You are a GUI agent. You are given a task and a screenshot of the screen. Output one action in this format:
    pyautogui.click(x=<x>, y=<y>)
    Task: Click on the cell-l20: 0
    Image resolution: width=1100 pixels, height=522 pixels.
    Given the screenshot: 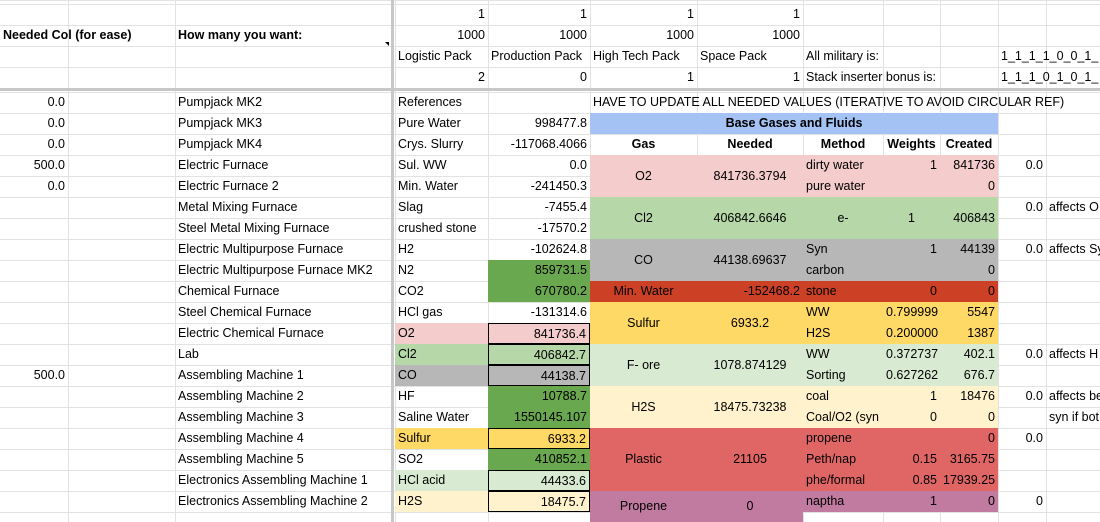 What is the action you would take?
    pyautogui.click(x=969, y=417)
    